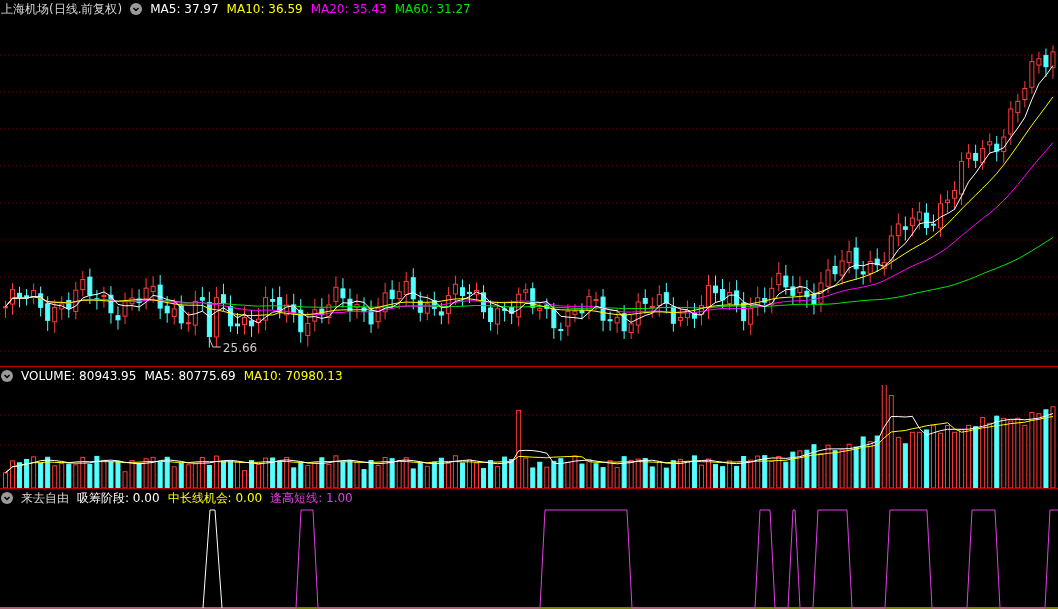 This screenshot has height=609, width=1058. I want to click on stock-title: 上海机场(日线.前复权), so click(62, 9).